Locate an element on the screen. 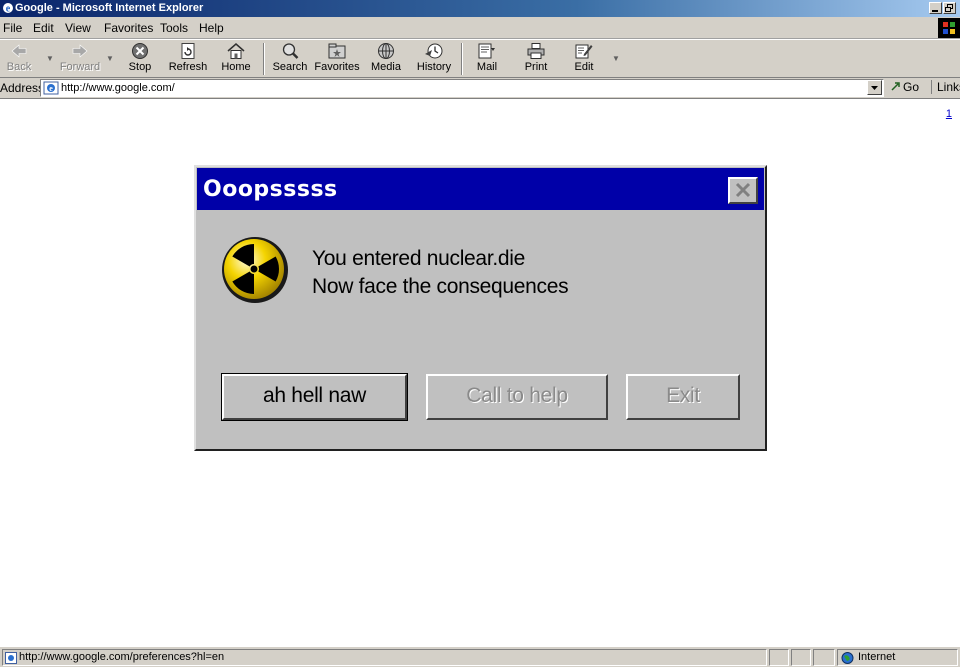 This screenshot has width=960, height=667. address-input is located at coordinates (461, 88).